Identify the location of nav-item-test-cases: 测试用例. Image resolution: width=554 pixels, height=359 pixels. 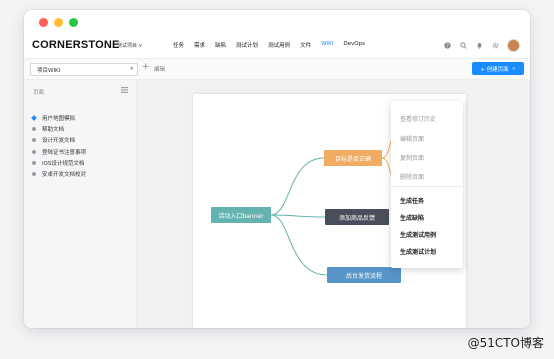
(279, 45).